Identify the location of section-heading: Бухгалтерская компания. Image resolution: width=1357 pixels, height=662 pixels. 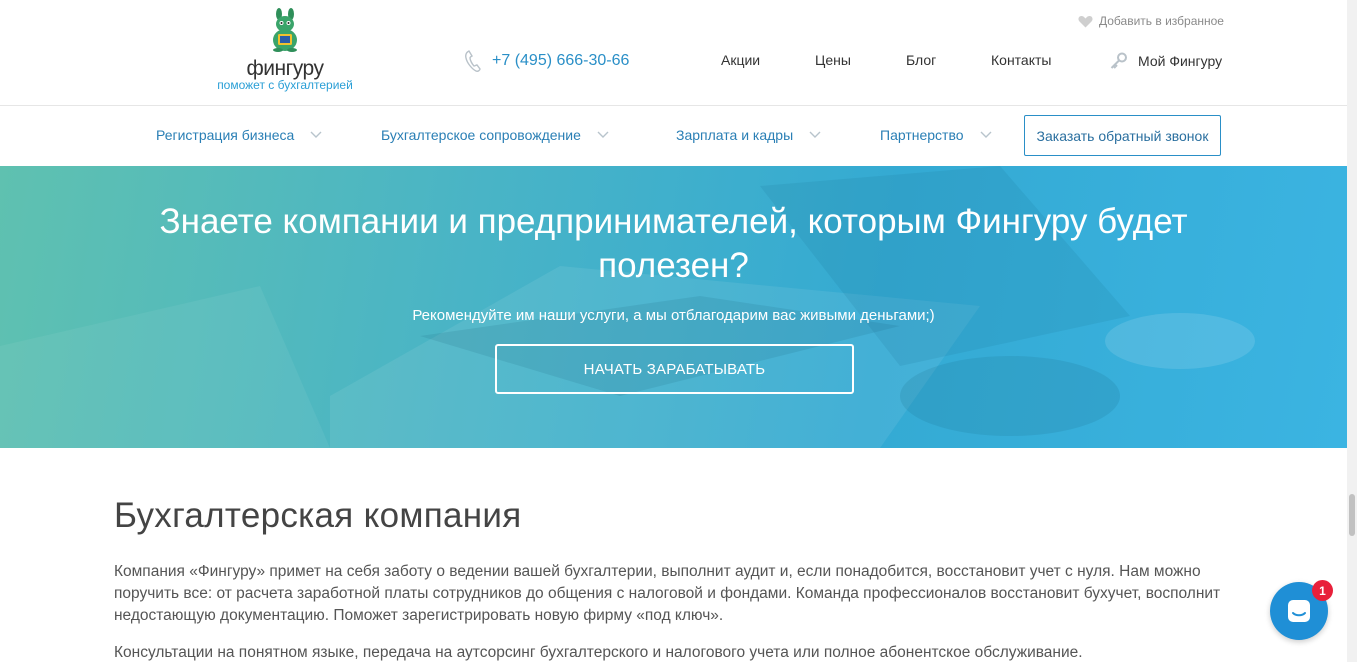
(318, 515).